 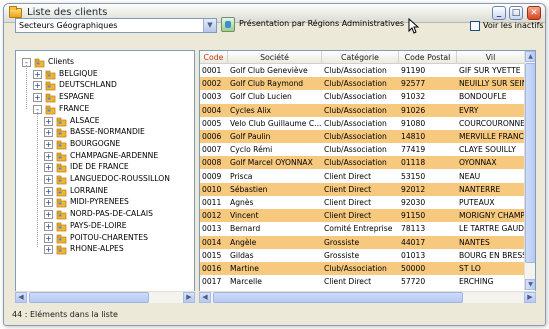 I want to click on column-header-categorie: Catégorie, so click(x=360, y=57).